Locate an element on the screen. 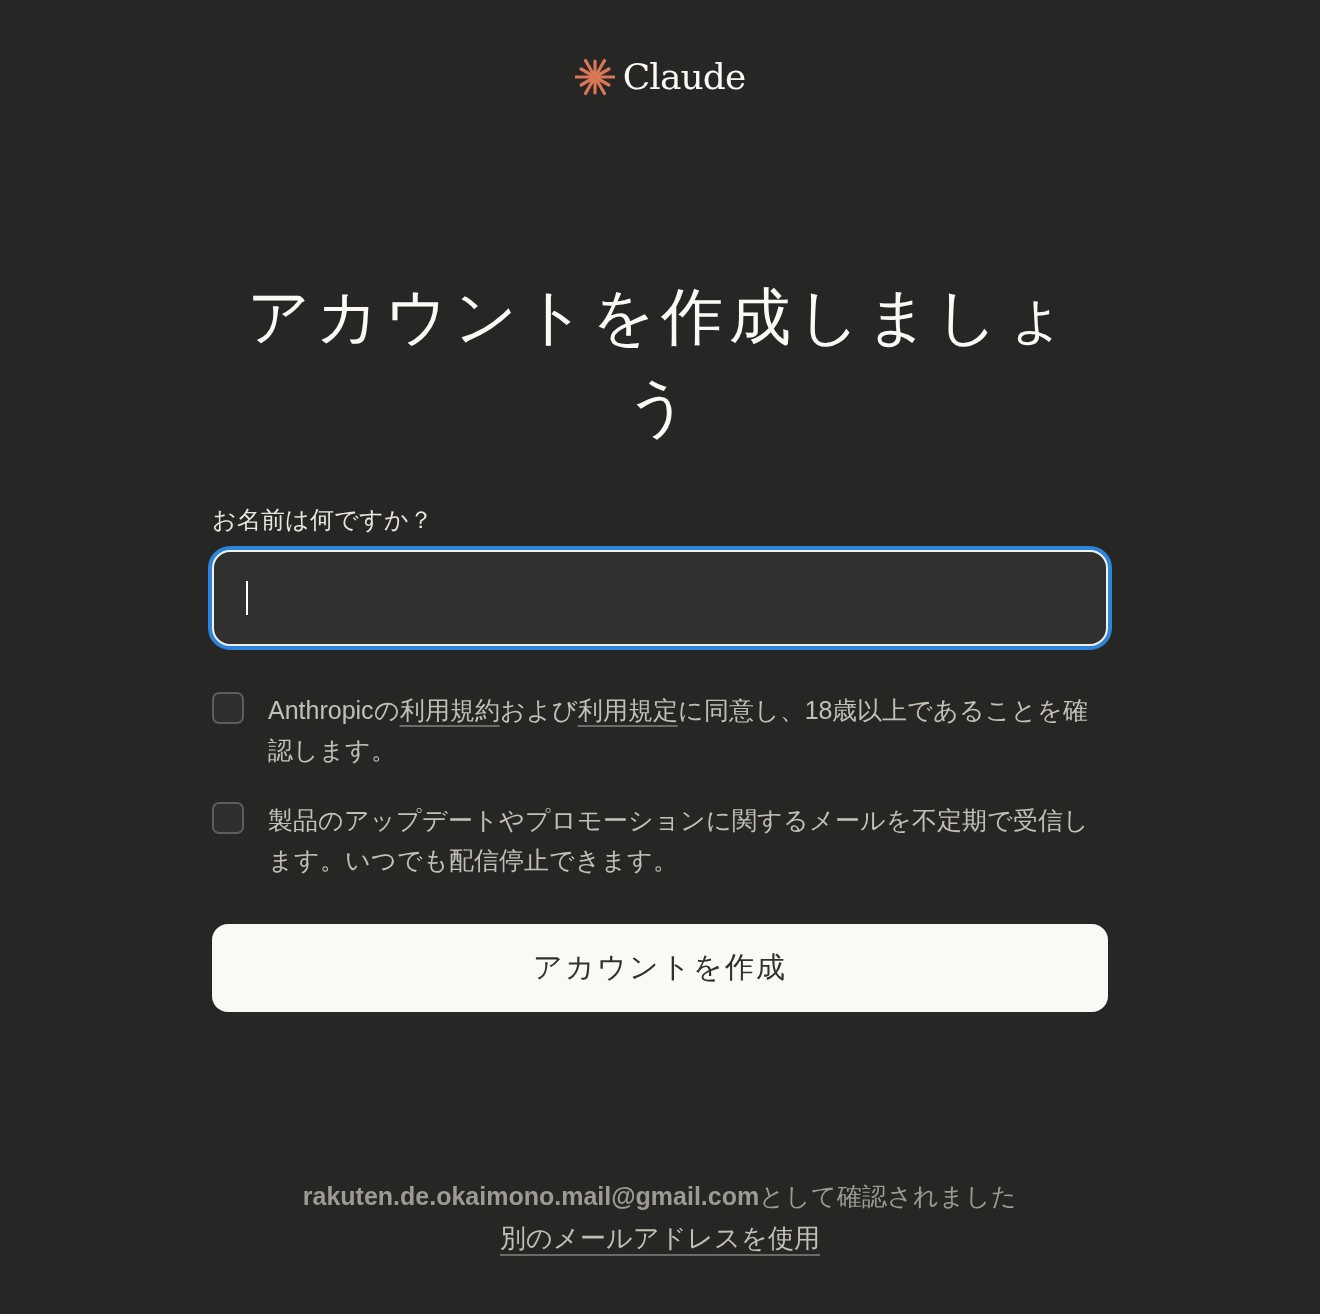 The width and height of the screenshot is (1320, 1314). terms-link: 利用規定 is located at coordinates (627, 710).